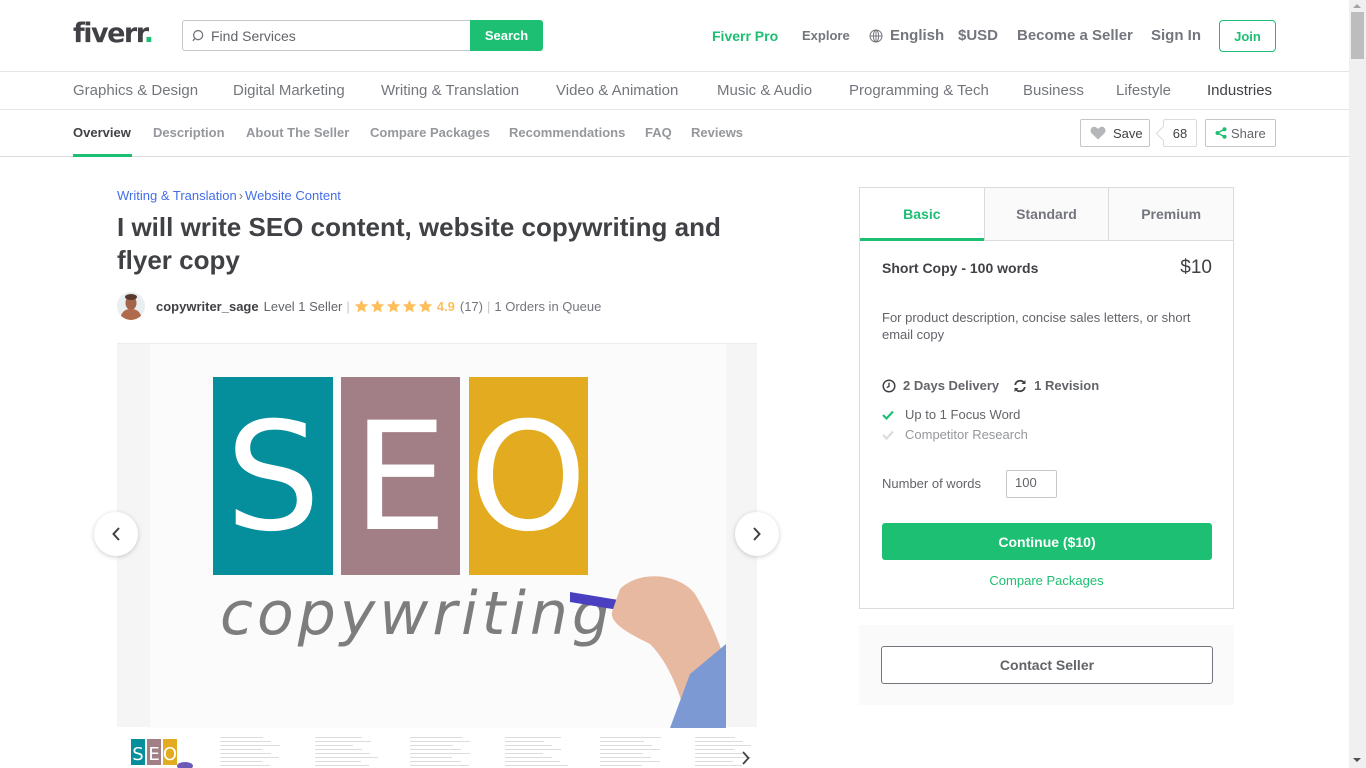 This screenshot has height=768, width=1366. I want to click on package-tabs: Basic Standard Premium, so click(1047, 214).